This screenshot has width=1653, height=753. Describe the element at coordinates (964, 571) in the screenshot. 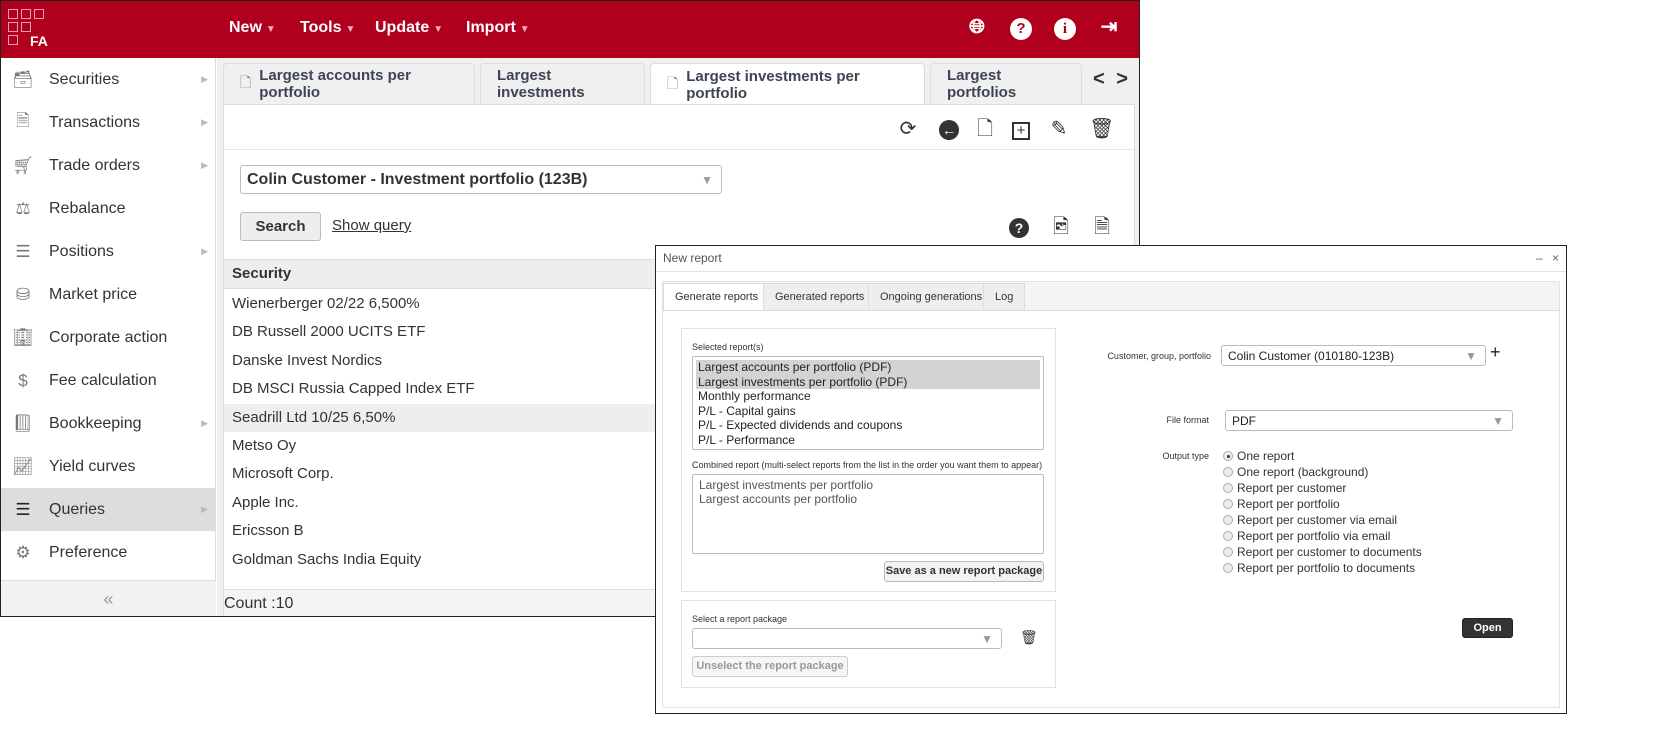

I see `save-report-package-button: Save as a new report package` at that location.